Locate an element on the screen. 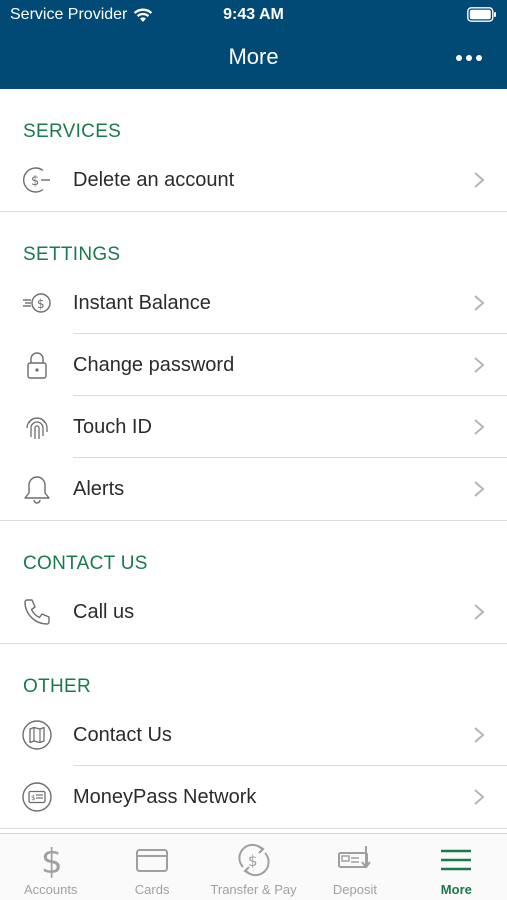 The image size is (507, 900). tab-deposit: Deposit is located at coordinates (354, 867).